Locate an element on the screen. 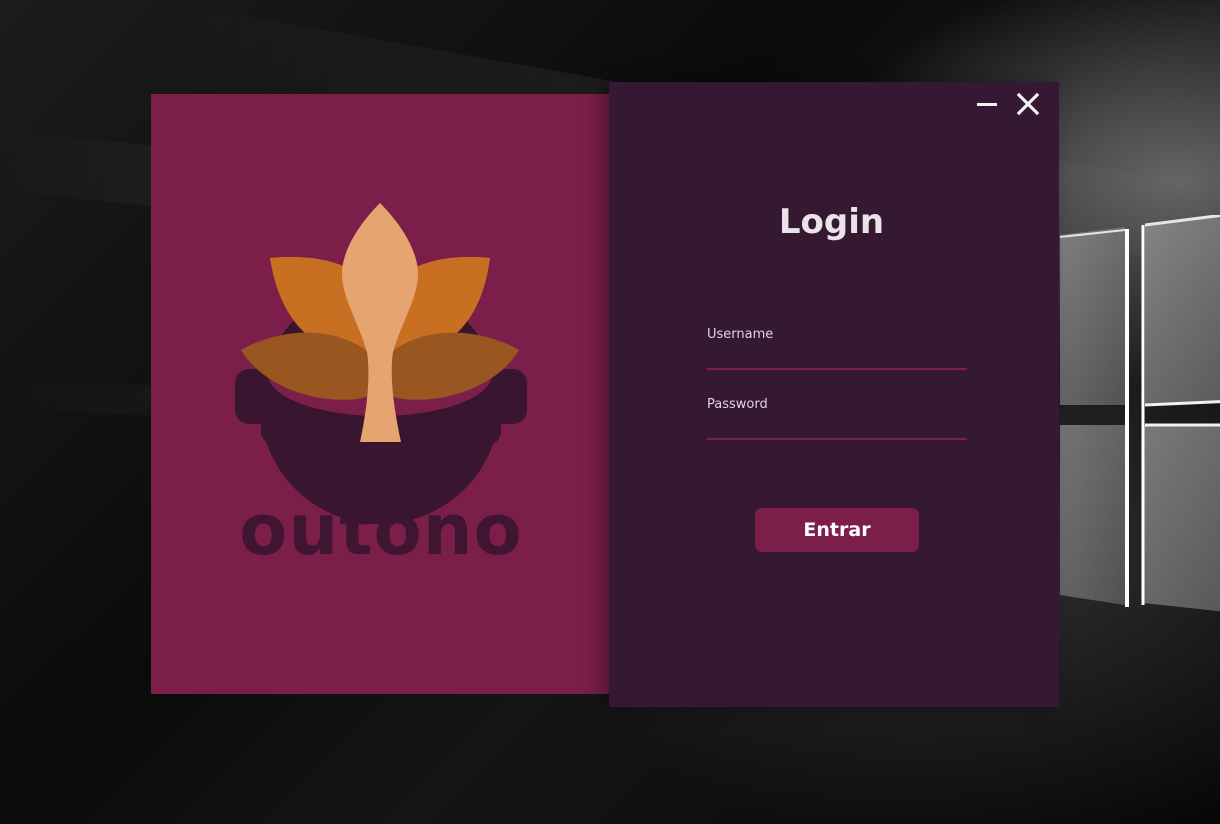 The image size is (1220, 824). minimize-icon is located at coordinates (987, 104).